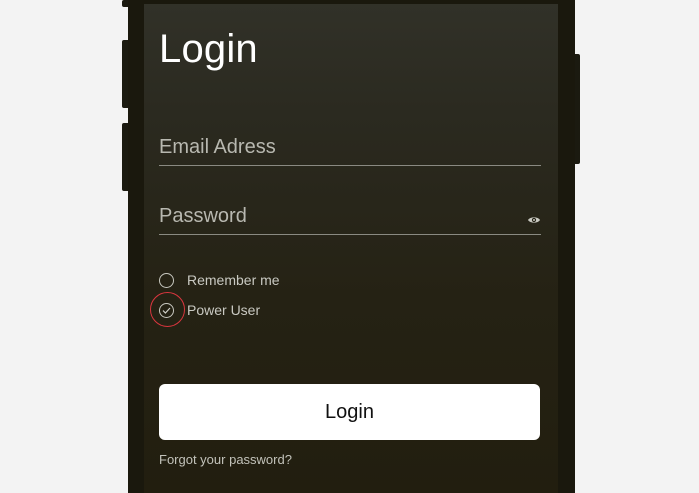 Image resolution: width=699 pixels, height=493 pixels. I want to click on forgot-password-link: Forgot your password?, so click(225, 459).